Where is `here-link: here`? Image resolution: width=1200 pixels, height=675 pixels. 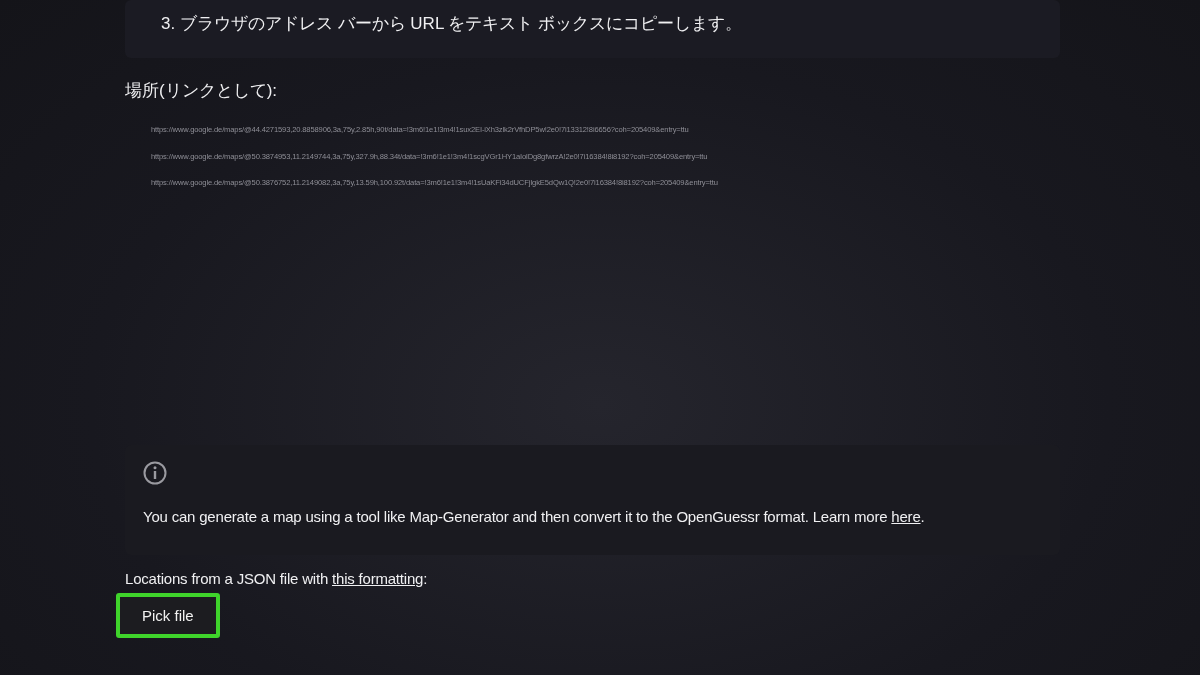
here-link: here is located at coordinates (906, 516).